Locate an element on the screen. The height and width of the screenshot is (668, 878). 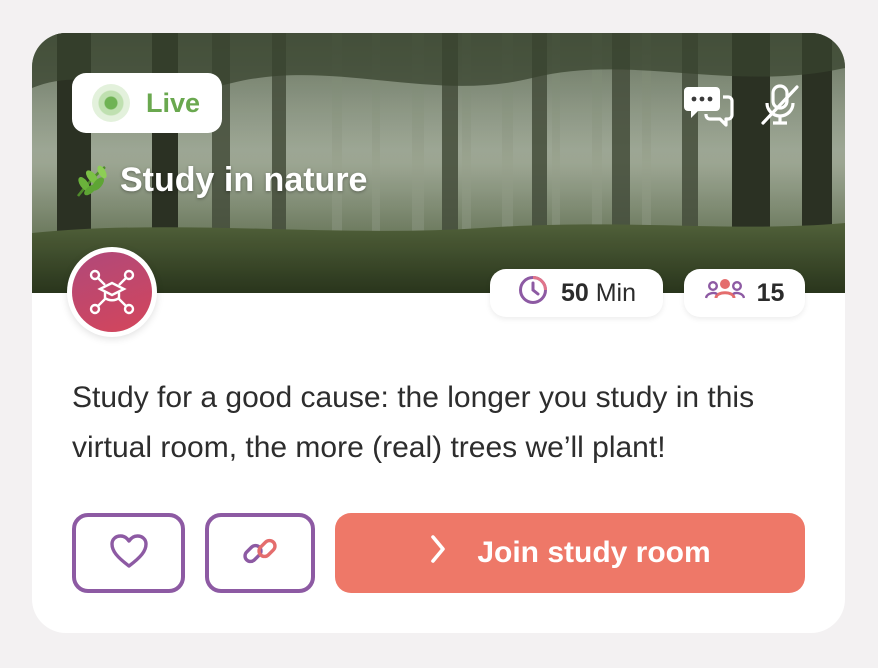
copy-link-button is located at coordinates (260, 553).